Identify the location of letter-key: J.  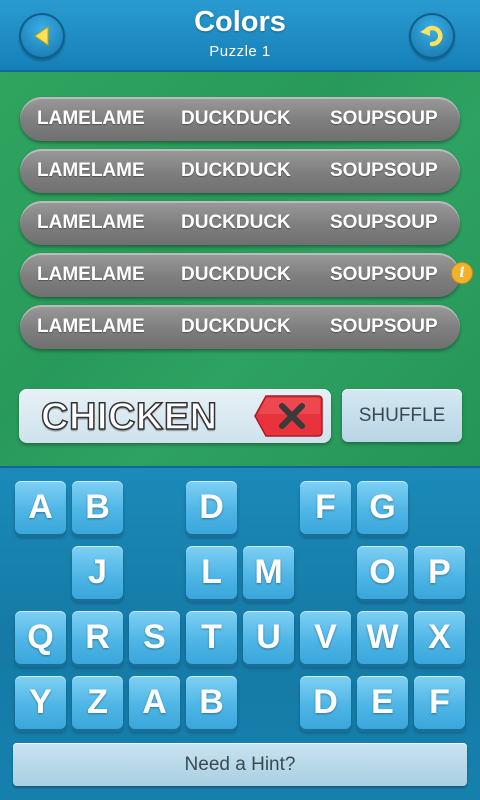
(97, 572).